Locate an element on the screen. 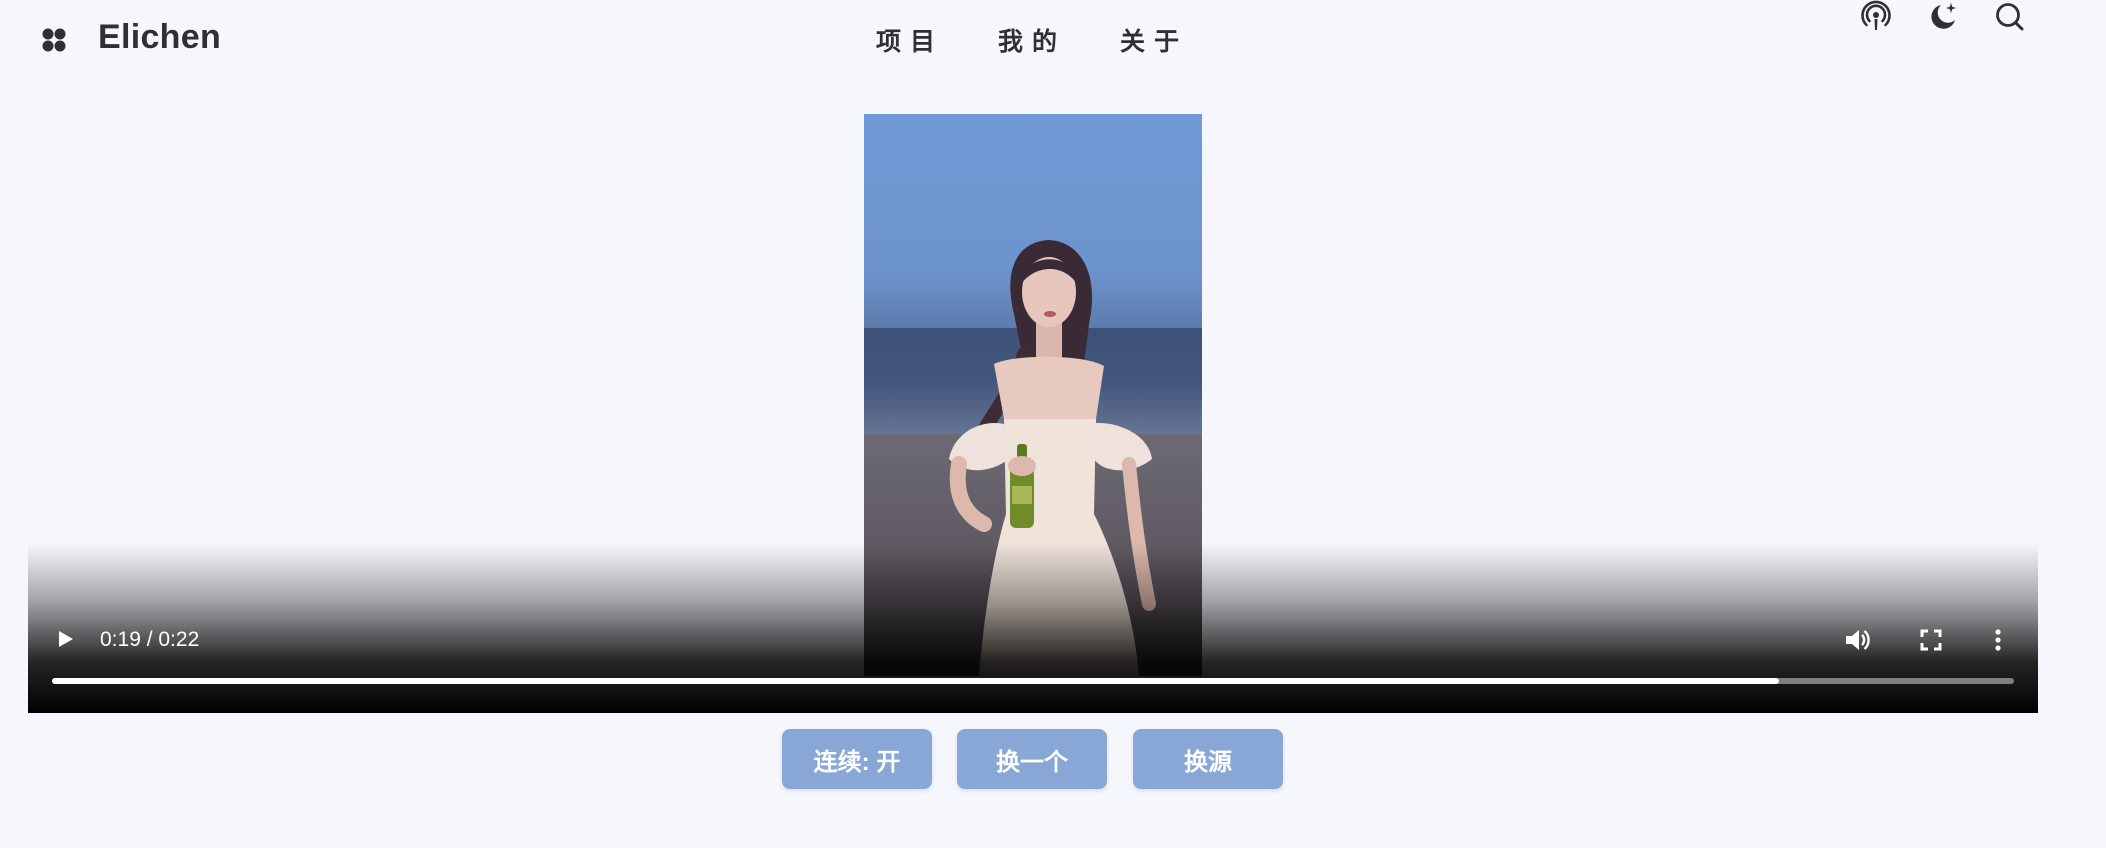  volume-icon is located at coordinates (1857, 640).